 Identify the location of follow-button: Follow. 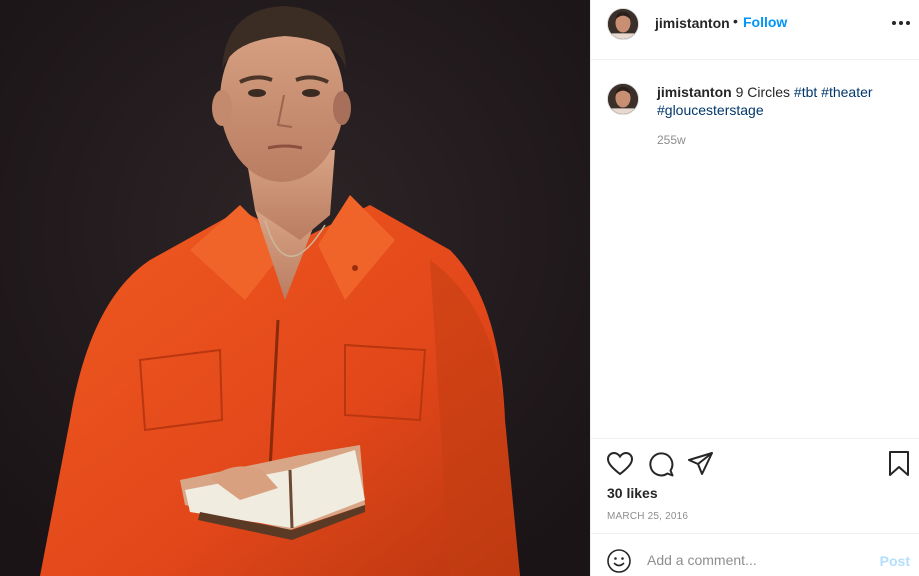
(765, 22).